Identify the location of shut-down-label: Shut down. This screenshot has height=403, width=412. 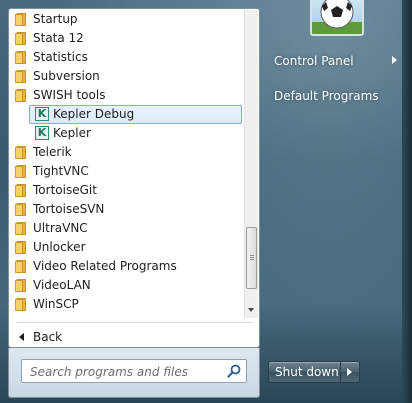
(307, 372).